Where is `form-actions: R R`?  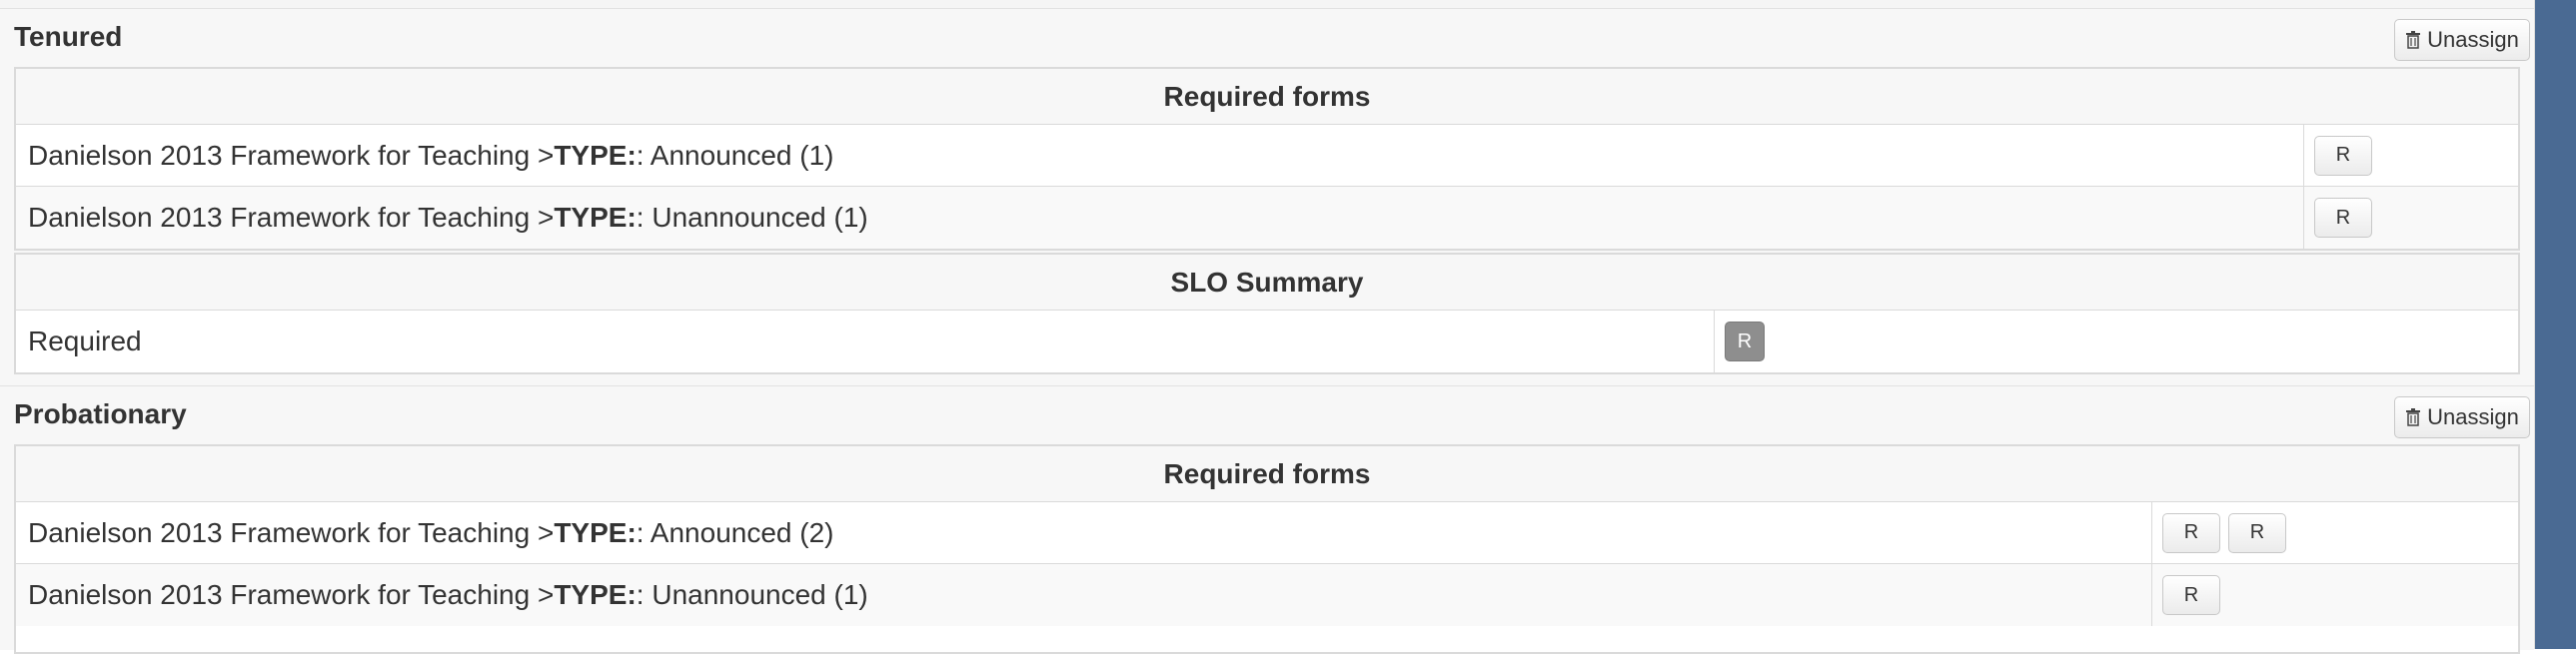
form-actions: R R is located at coordinates (2335, 532).